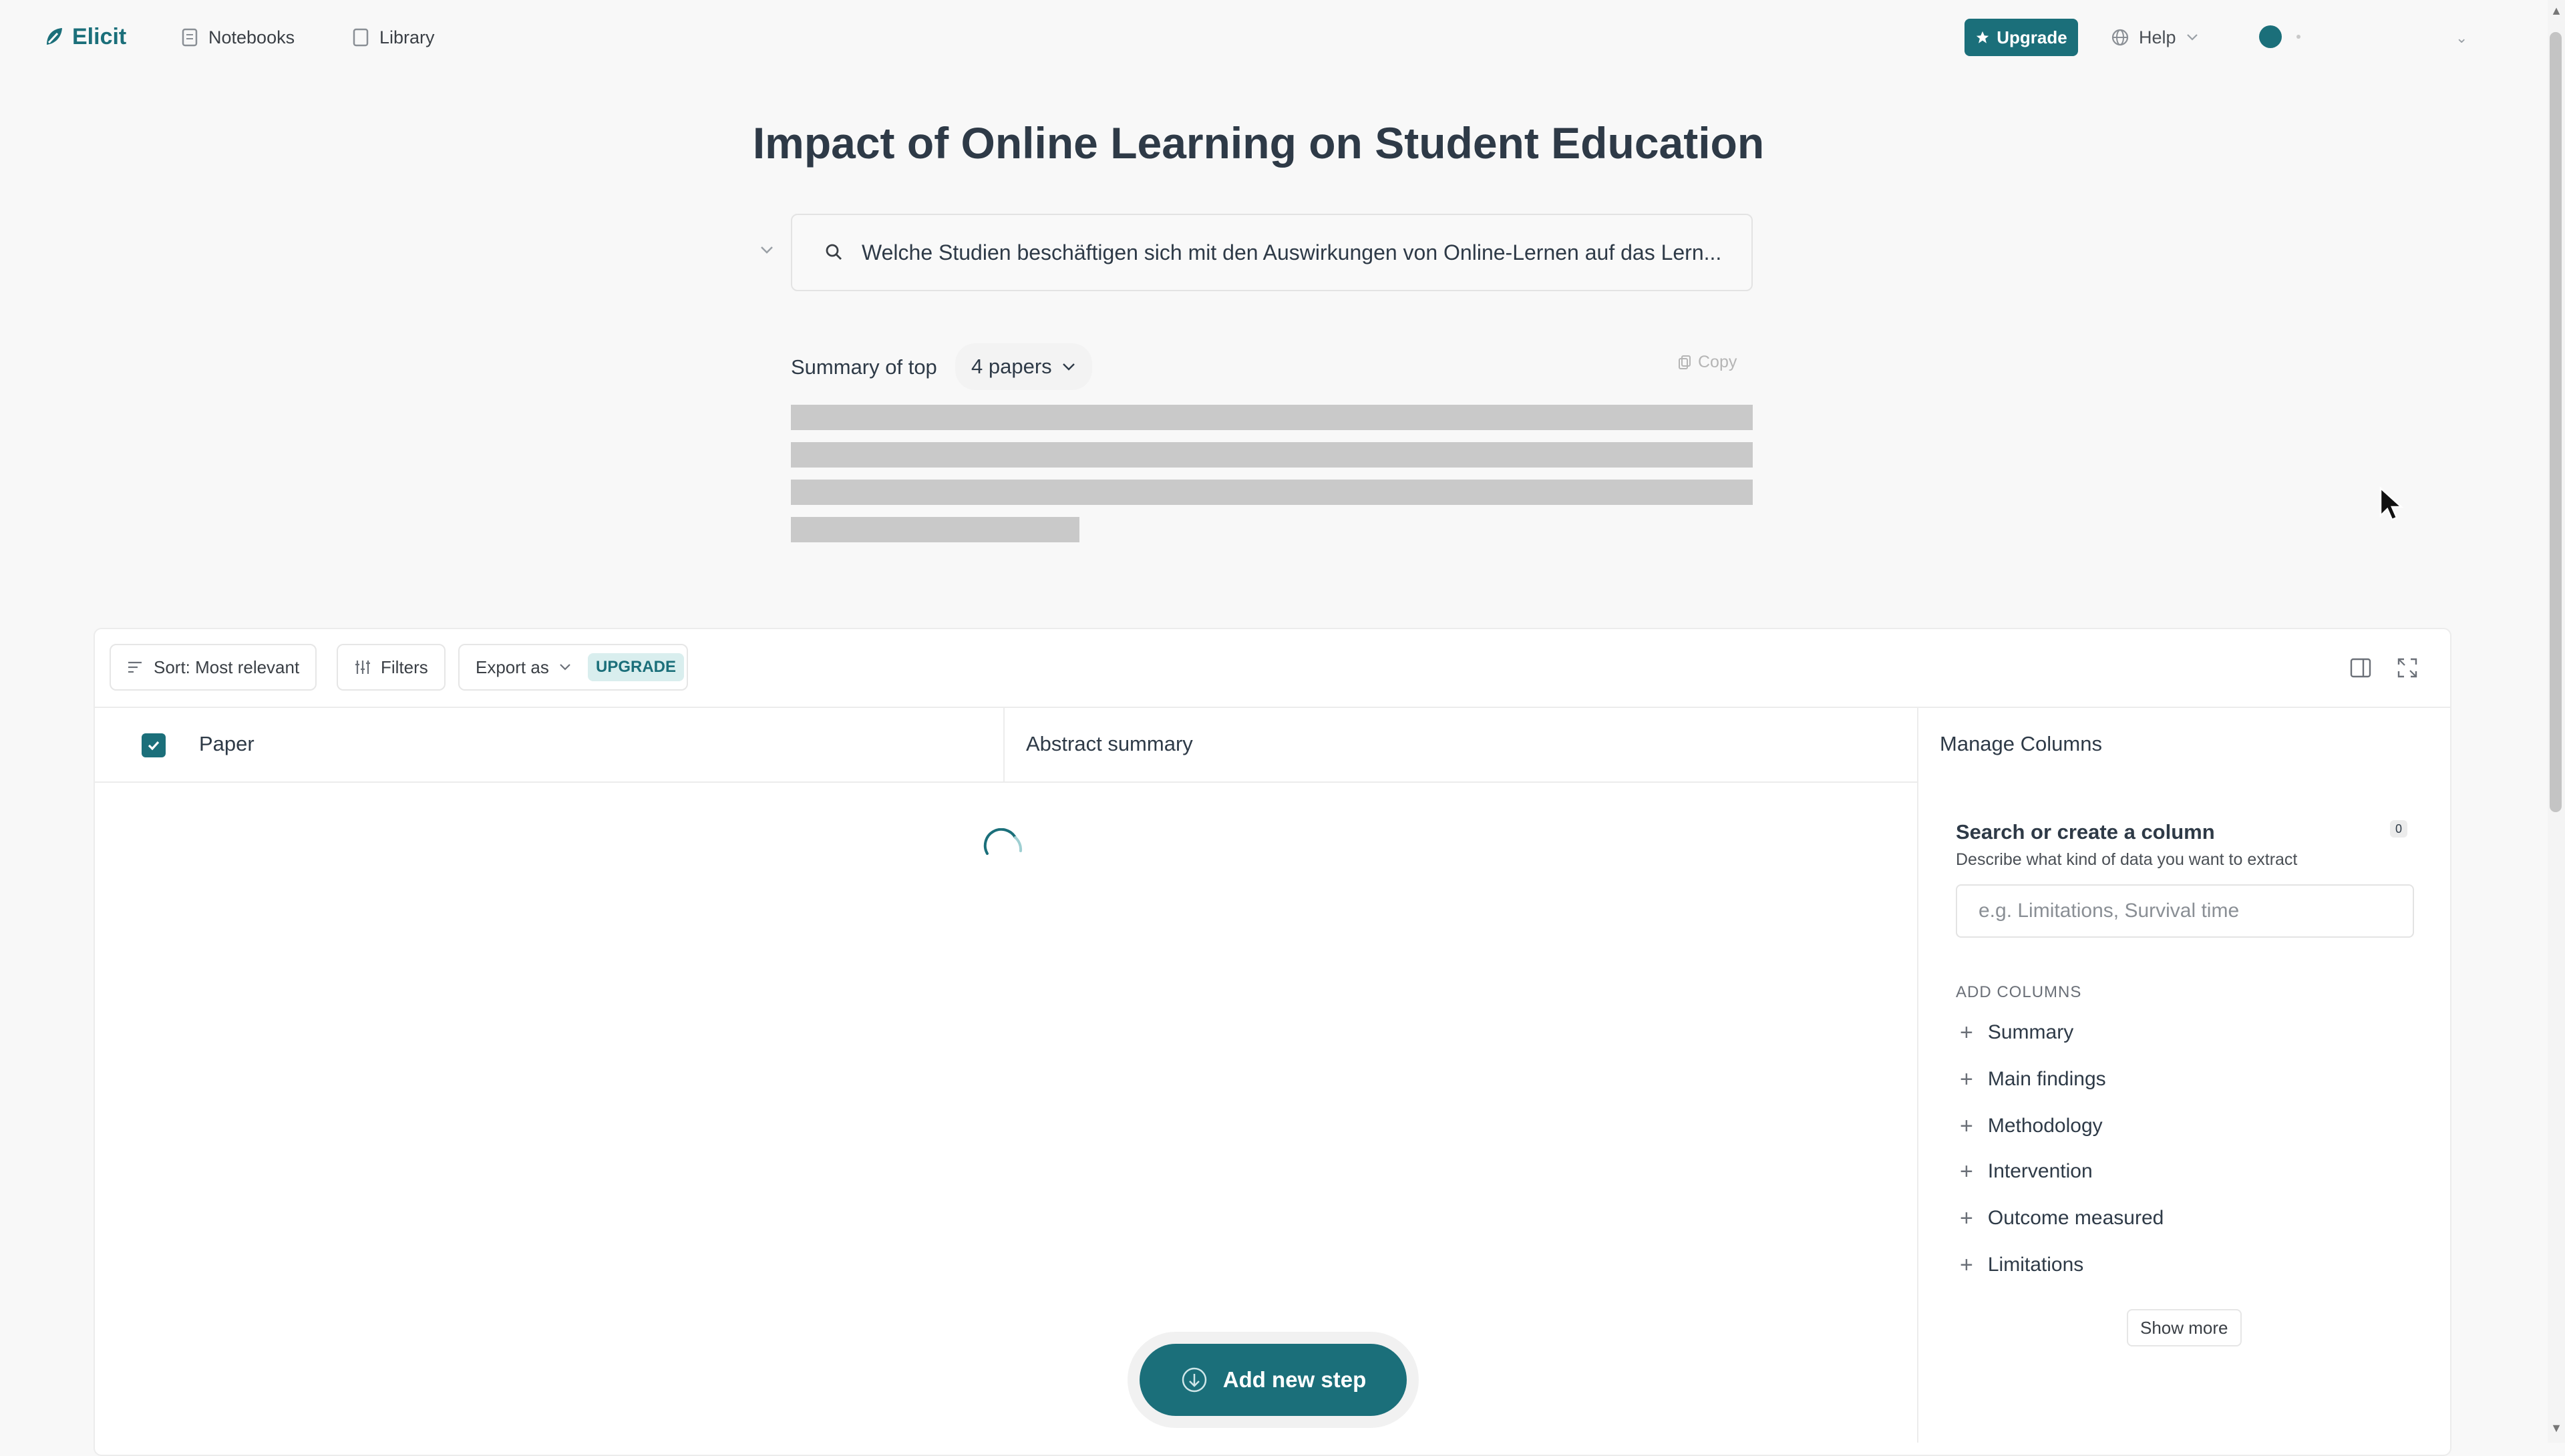  I want to click on add-column-summary: + Summary, so click(2016, 1033).